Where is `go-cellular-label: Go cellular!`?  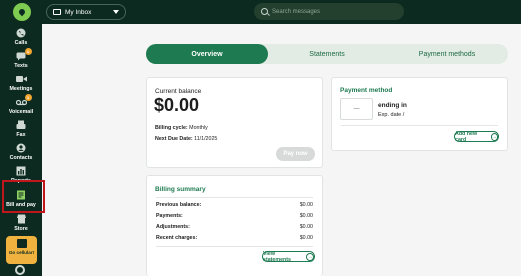
go-cellular-label: Go cellular! is located at coordinates (21, 252).